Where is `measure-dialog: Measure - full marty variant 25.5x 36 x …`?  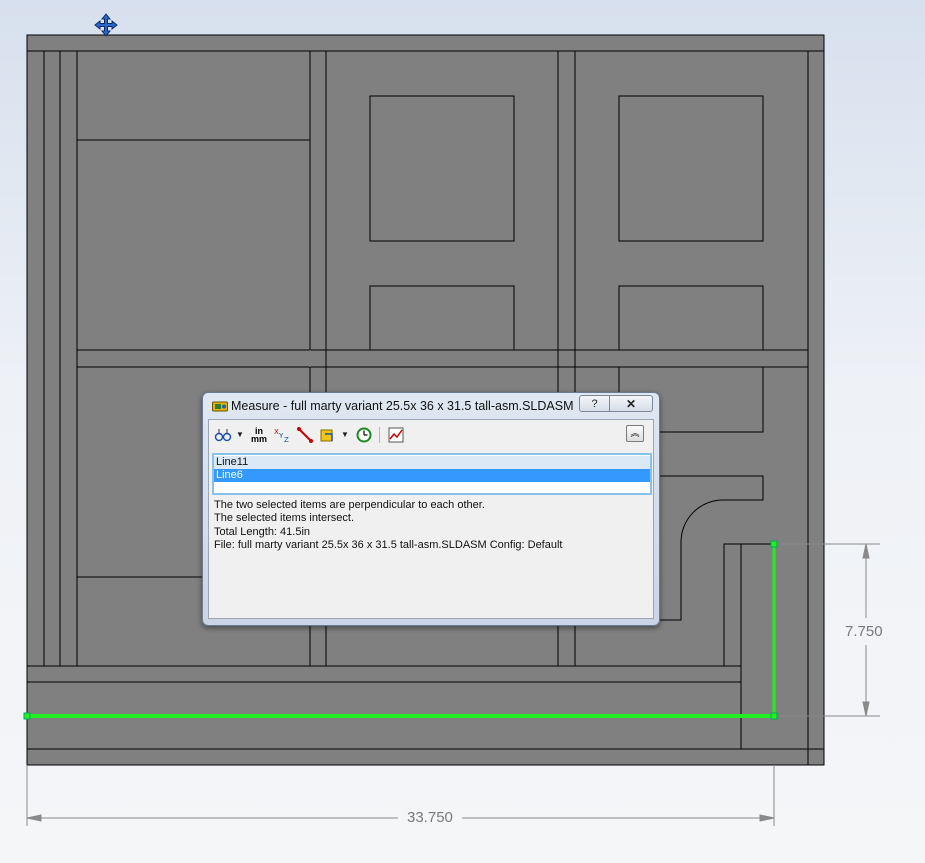 measure-dialog: Measure - full marty variant 25.5x 36 x … is located at coordinates (431, 509).